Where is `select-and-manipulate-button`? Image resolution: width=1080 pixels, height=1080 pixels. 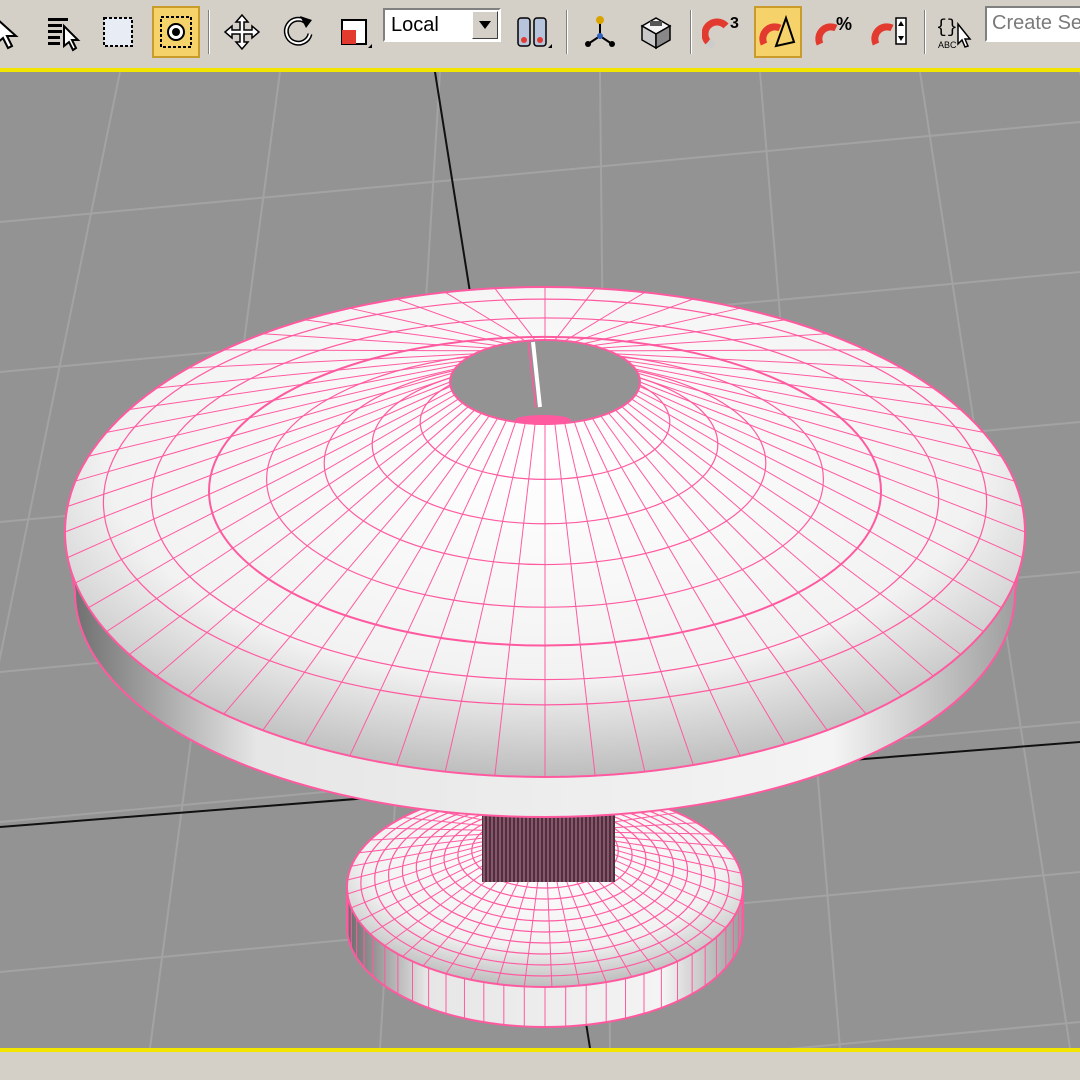 select-and-manipulate-button is located at coordinates (600, 32).